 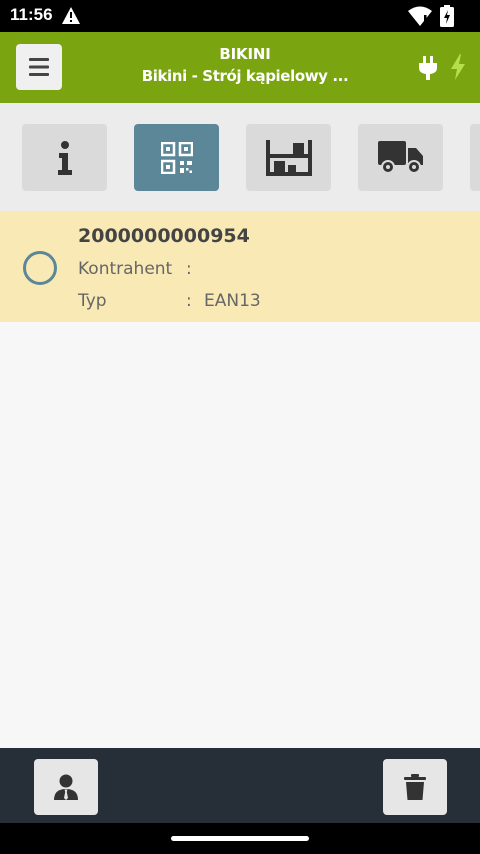 I want to click on info-icon, so click(x=64, y=157).